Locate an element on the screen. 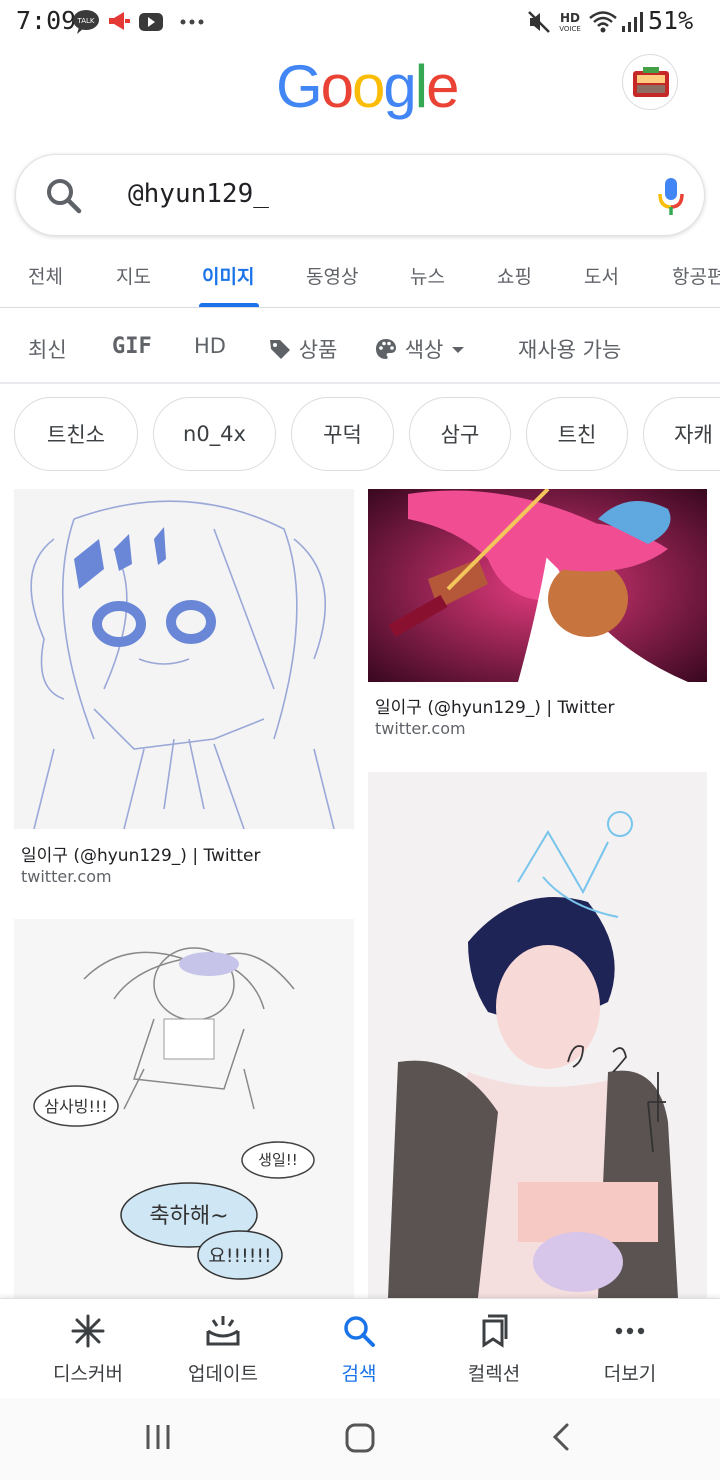  image-result: 삼사빙!!! 생일!! 축하해~ 요!!!!!! is located at coordinates (184, 1108).